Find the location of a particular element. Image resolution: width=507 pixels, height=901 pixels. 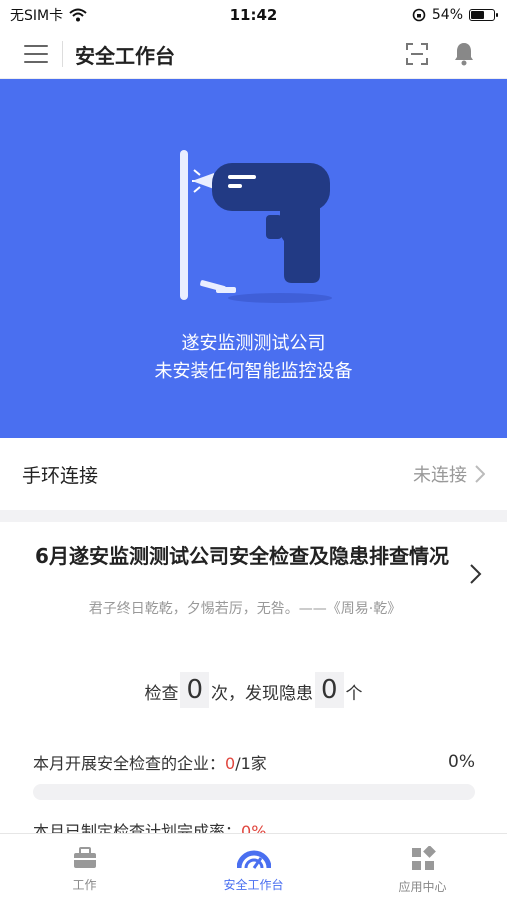

tab-label: 应用中心 is located at coordinates (422, 887).